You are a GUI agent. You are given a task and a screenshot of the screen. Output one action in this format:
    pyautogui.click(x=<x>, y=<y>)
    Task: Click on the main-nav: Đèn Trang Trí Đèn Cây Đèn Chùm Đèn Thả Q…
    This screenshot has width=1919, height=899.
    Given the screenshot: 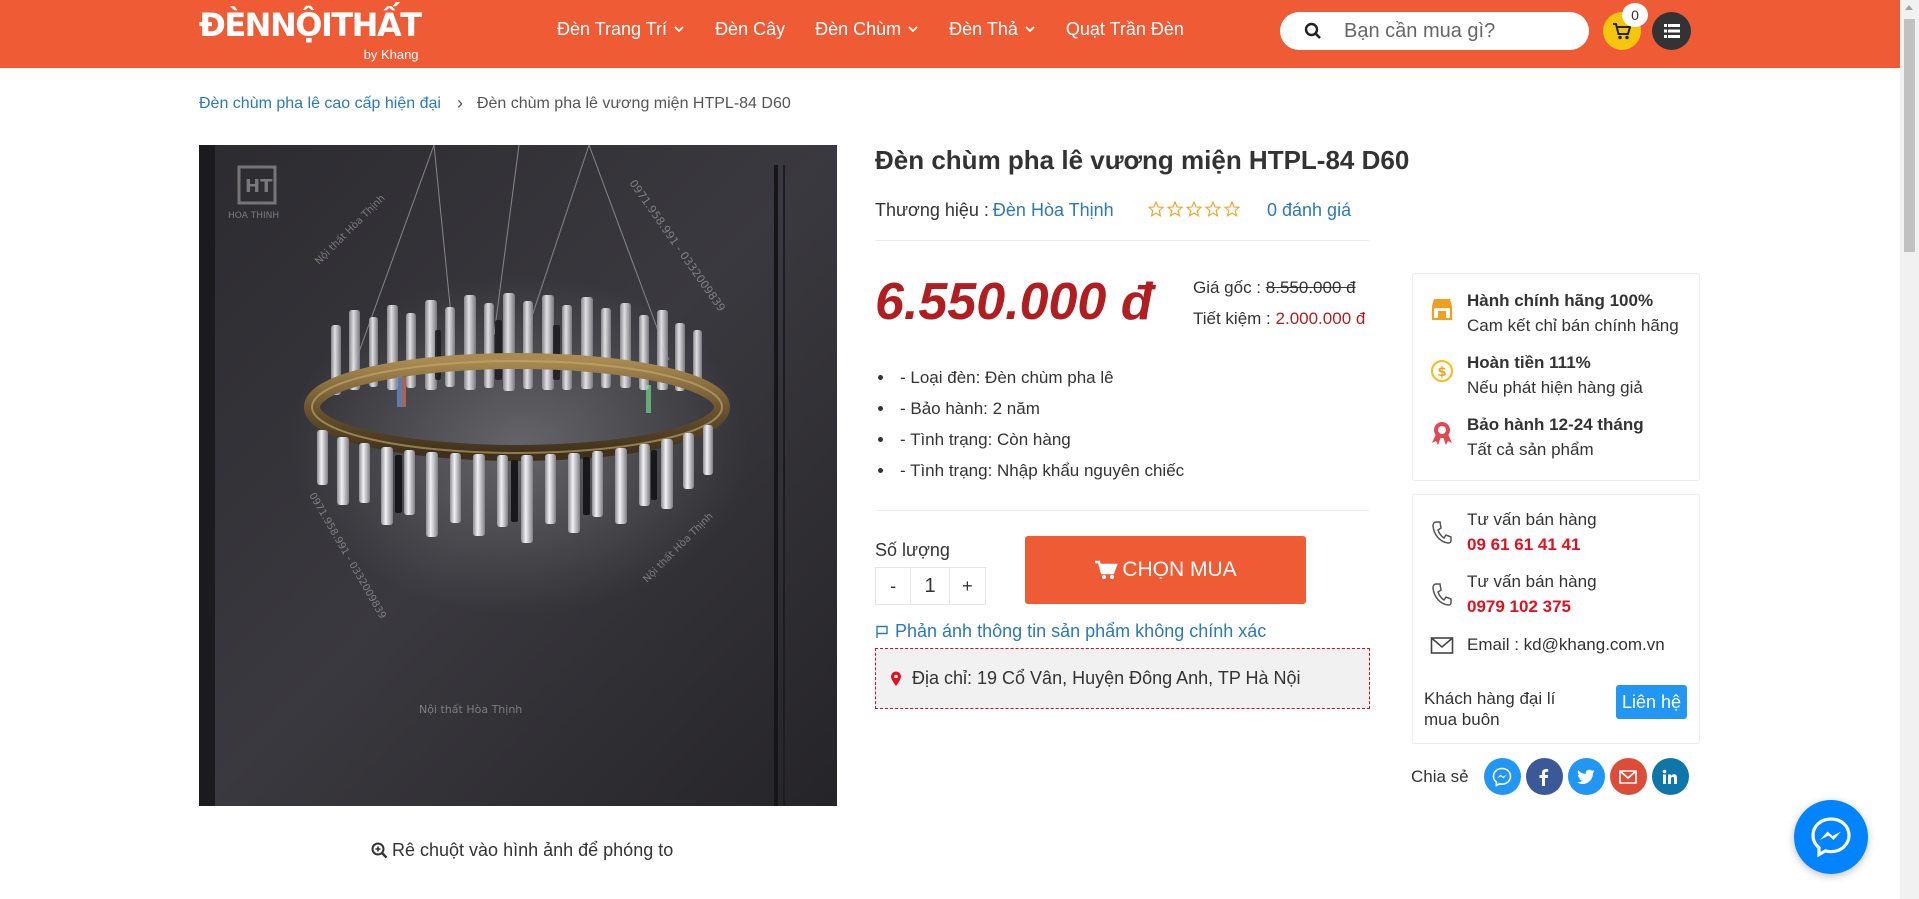 What is the action you would take?
    pyautogui.click(x=885, y=29)
    